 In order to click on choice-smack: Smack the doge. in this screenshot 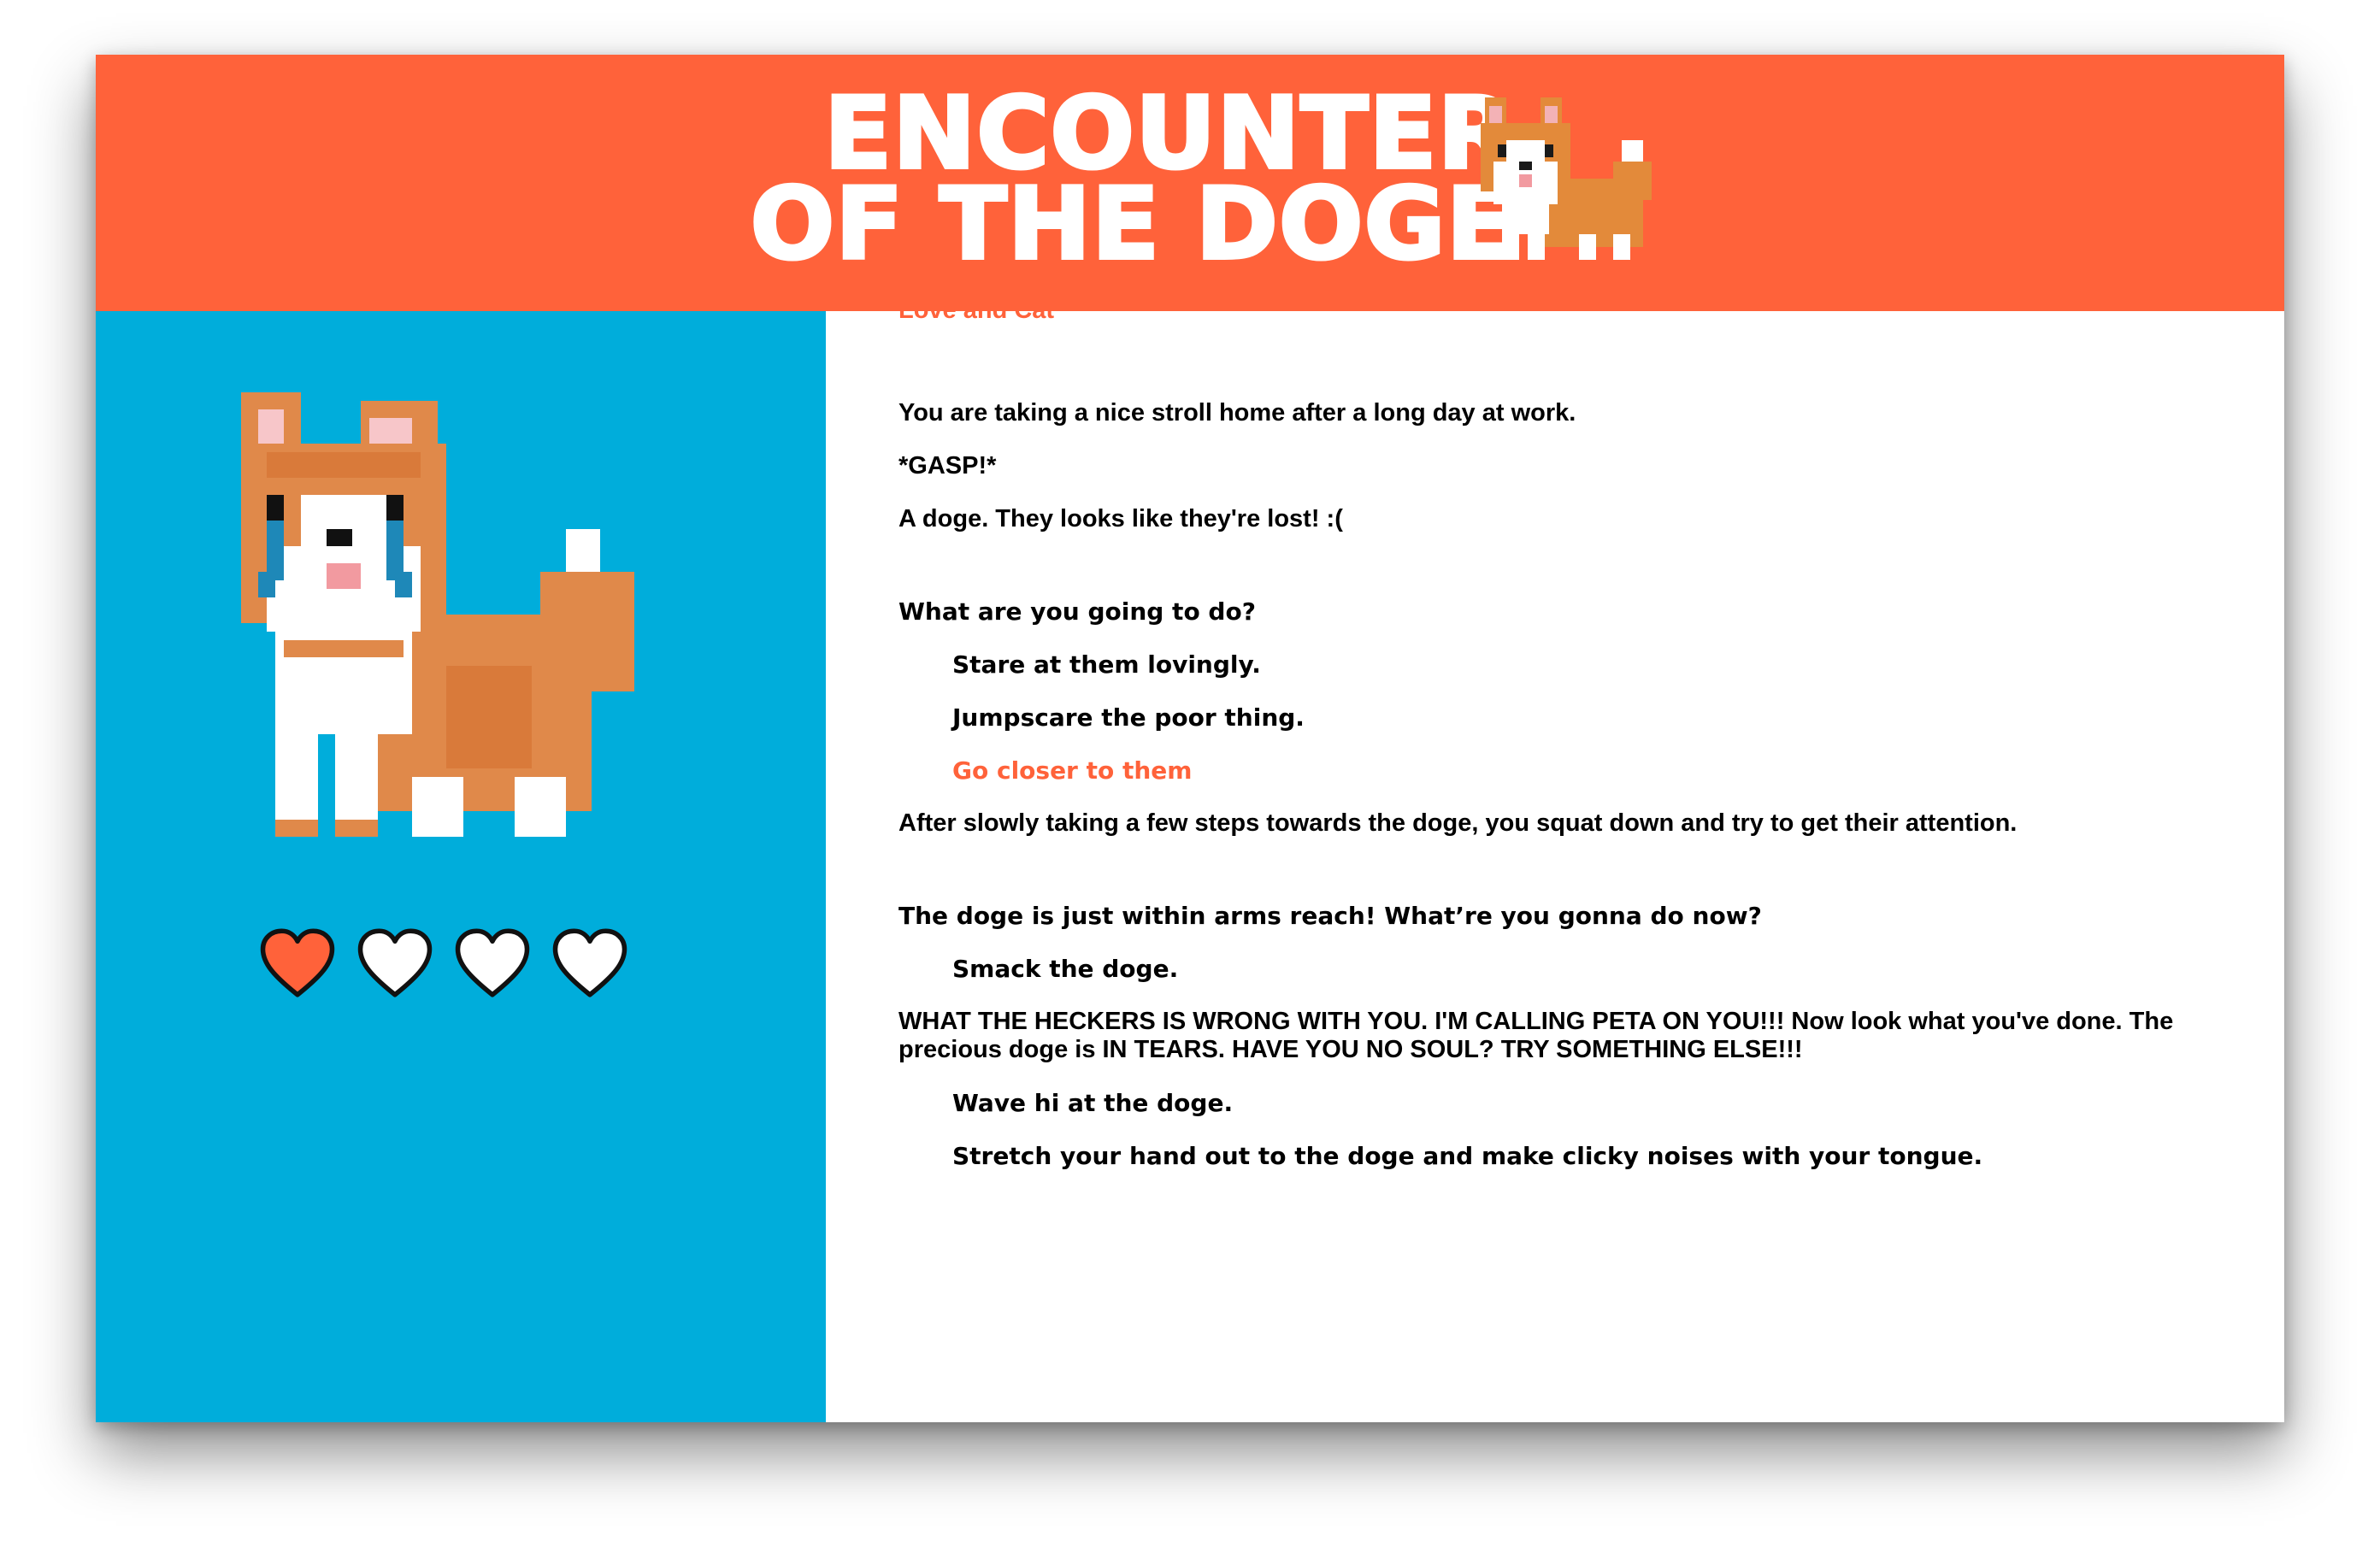, I will do `click(1592, 969)`.